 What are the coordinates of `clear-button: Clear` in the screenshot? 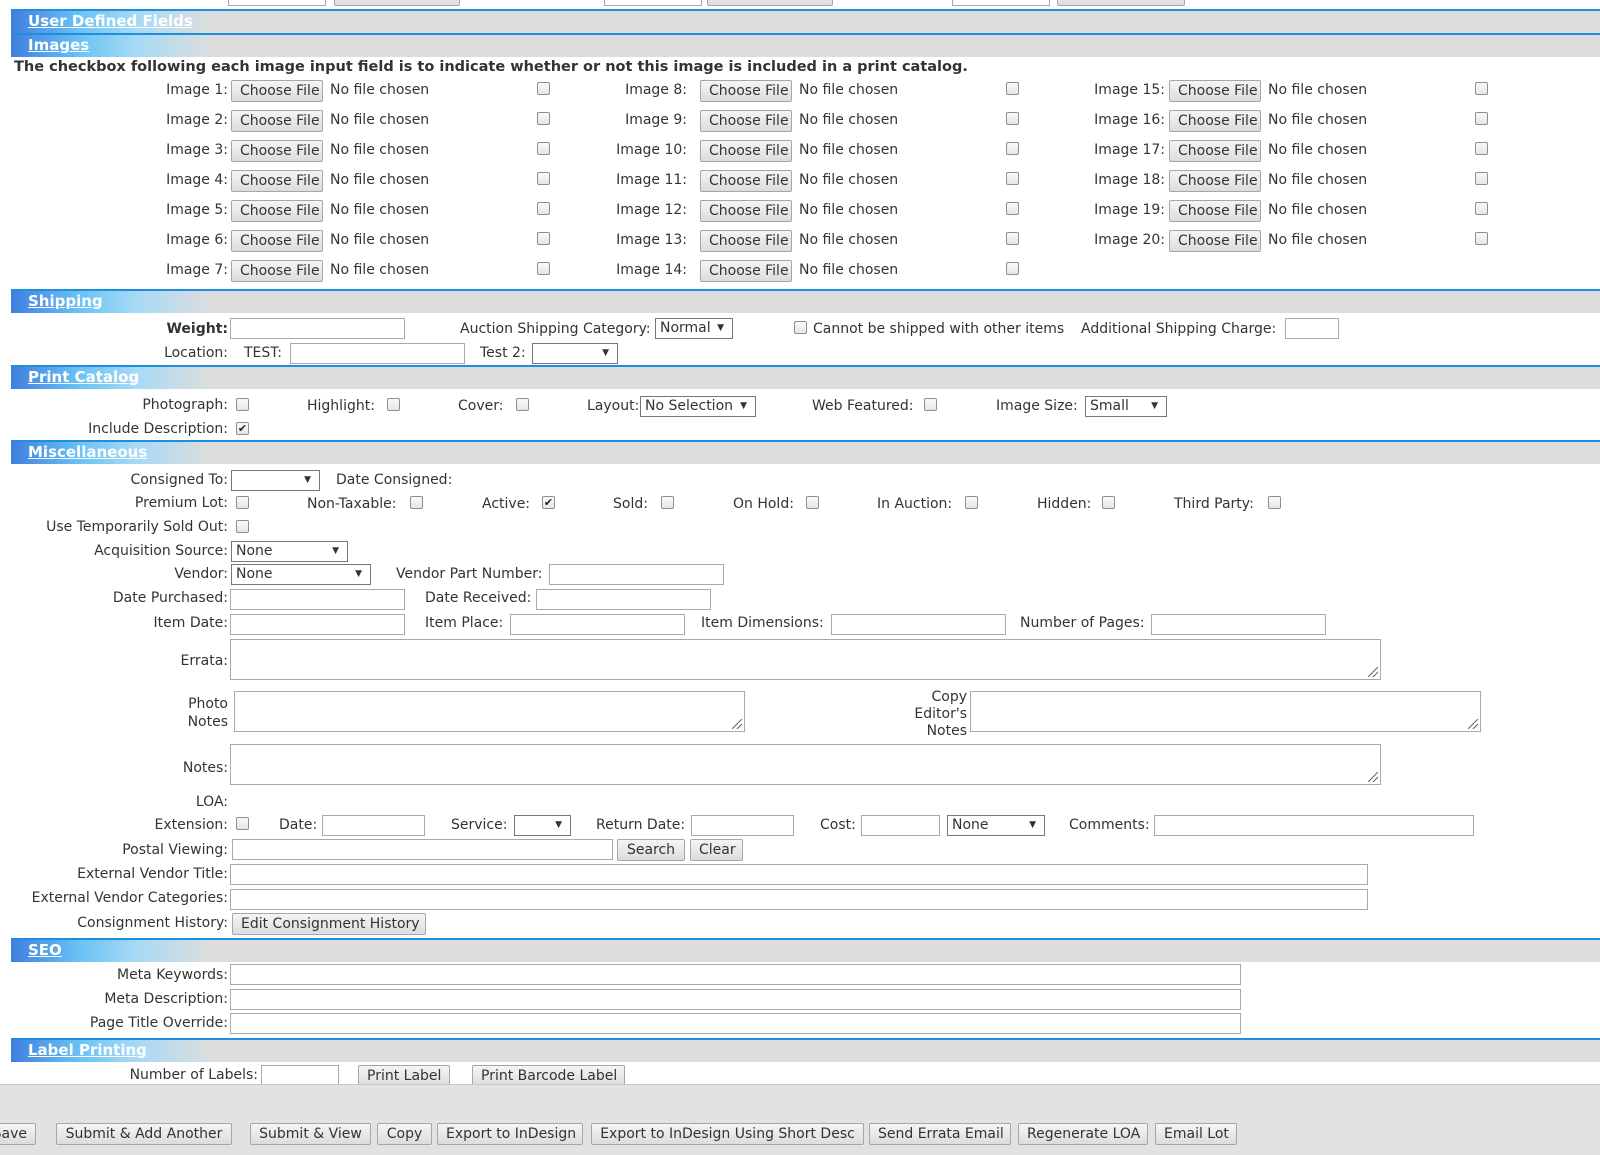 It's located at (716, 850).